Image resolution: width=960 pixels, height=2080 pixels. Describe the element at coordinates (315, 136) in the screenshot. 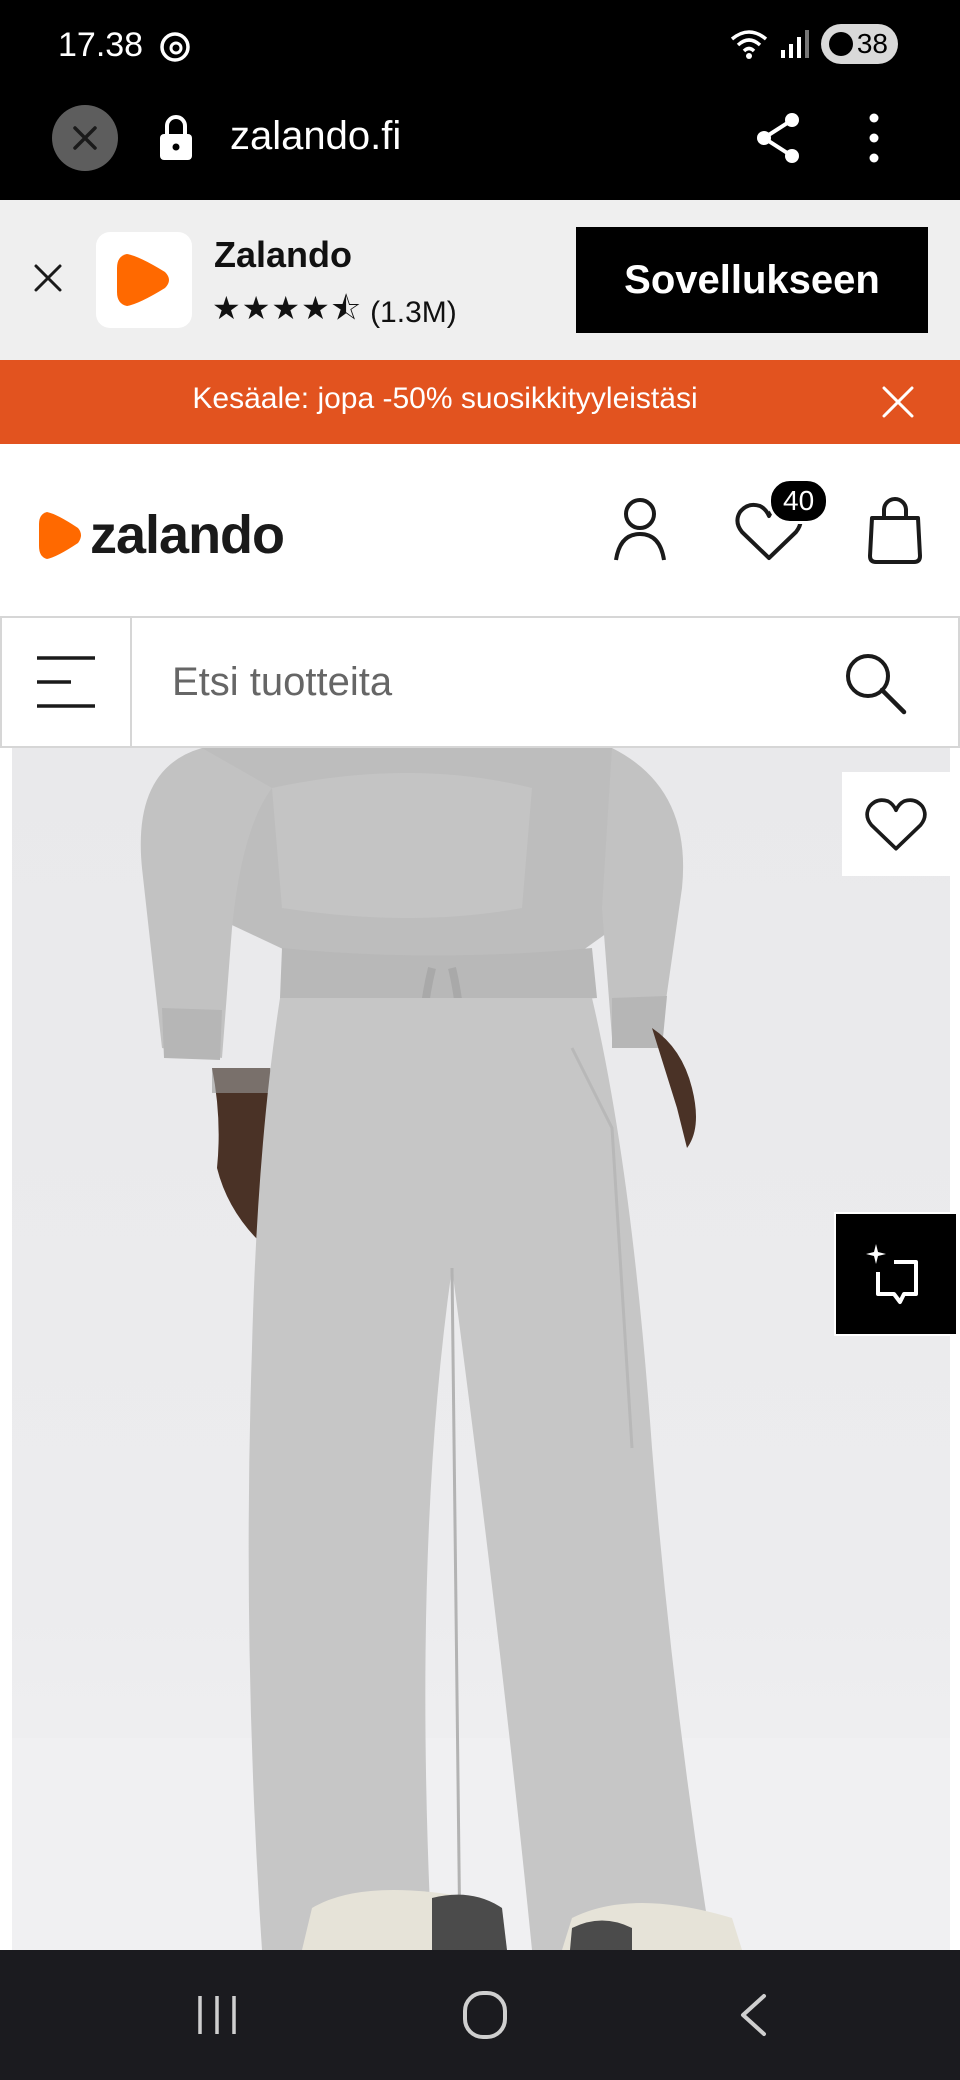

I see `url-bar: zalando.fi` at that location.